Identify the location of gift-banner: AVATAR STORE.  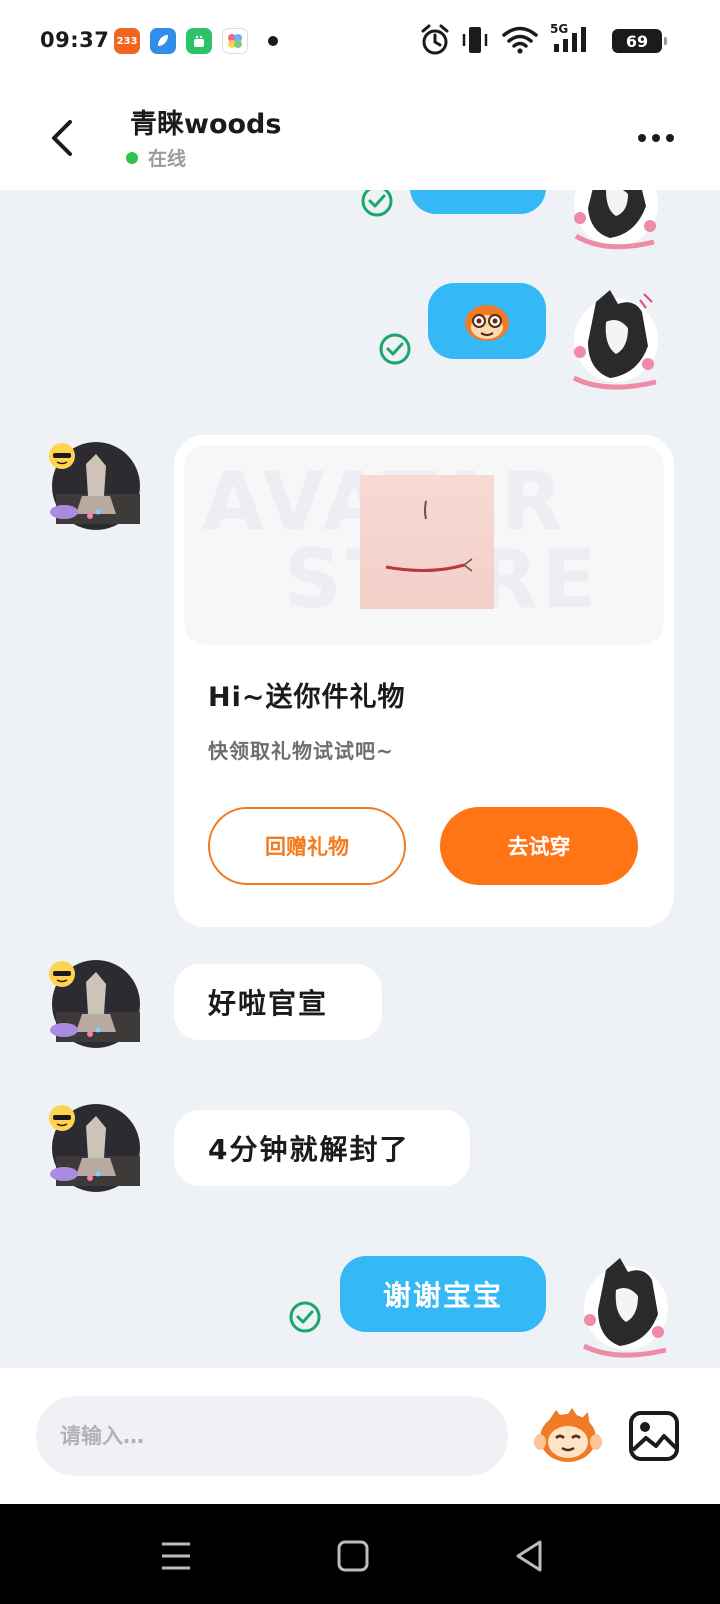
(424, 545).